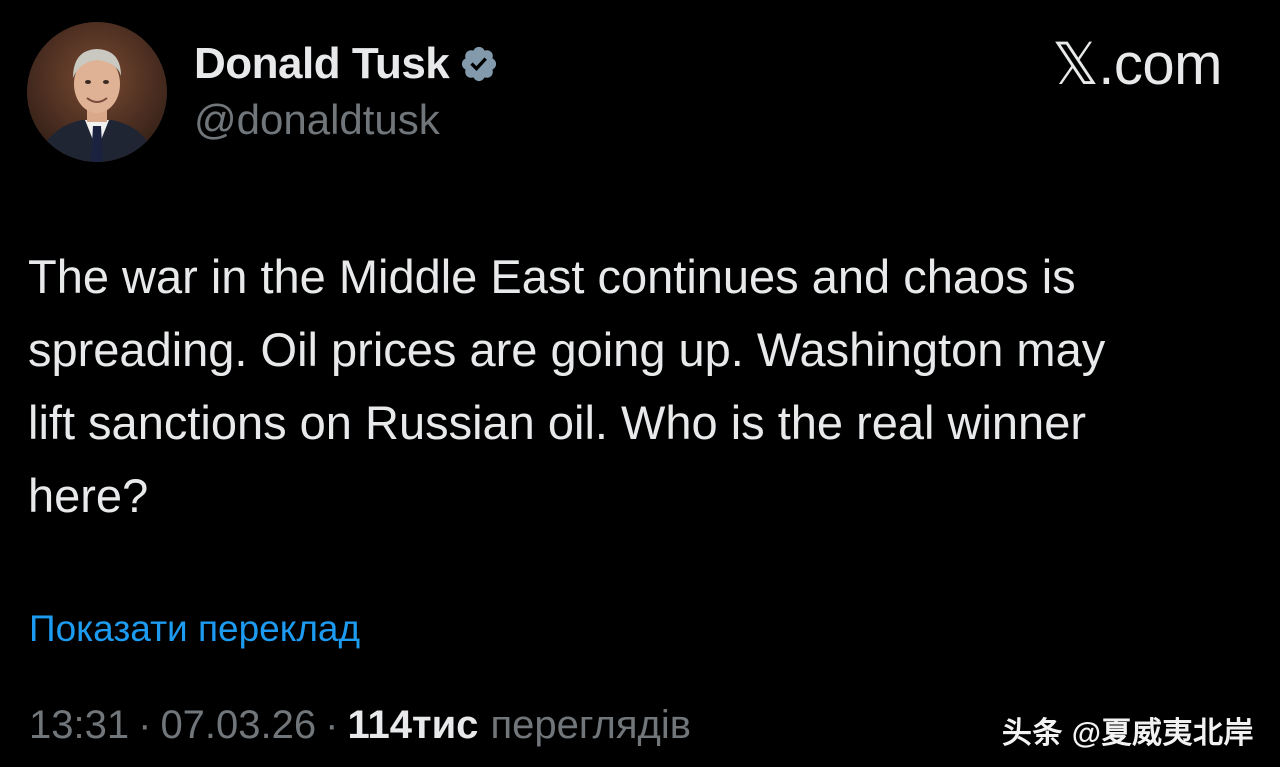 The width and height of the screenshot is (1280, 767). I want to click on show-translation-link: Показати переклад, so click(194, 629).